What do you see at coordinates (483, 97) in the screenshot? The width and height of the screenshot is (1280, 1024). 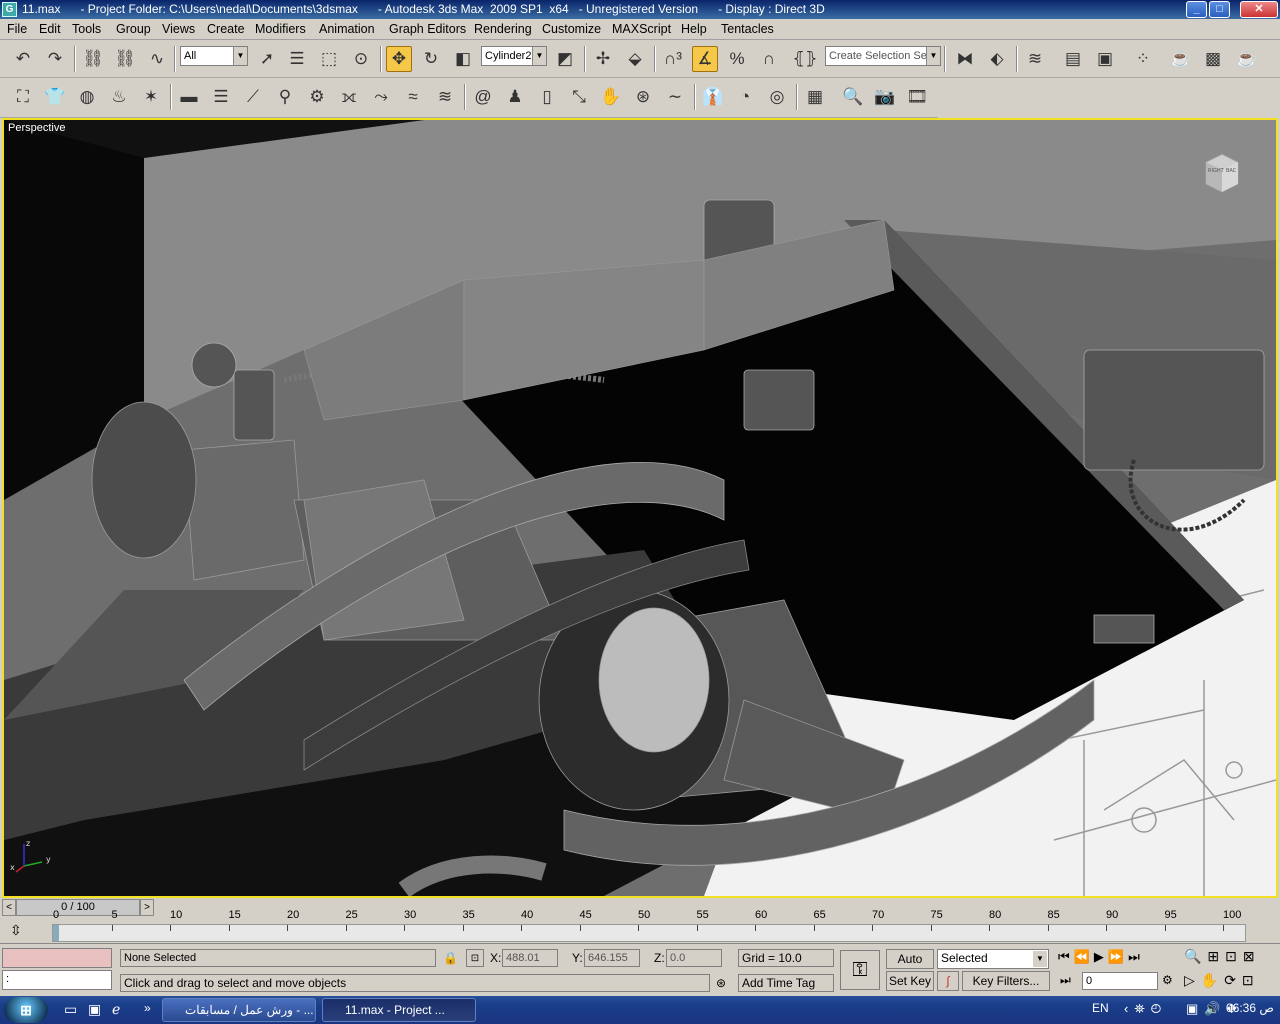 I see `spiral-icon: @` at bounding box center [483, 97].